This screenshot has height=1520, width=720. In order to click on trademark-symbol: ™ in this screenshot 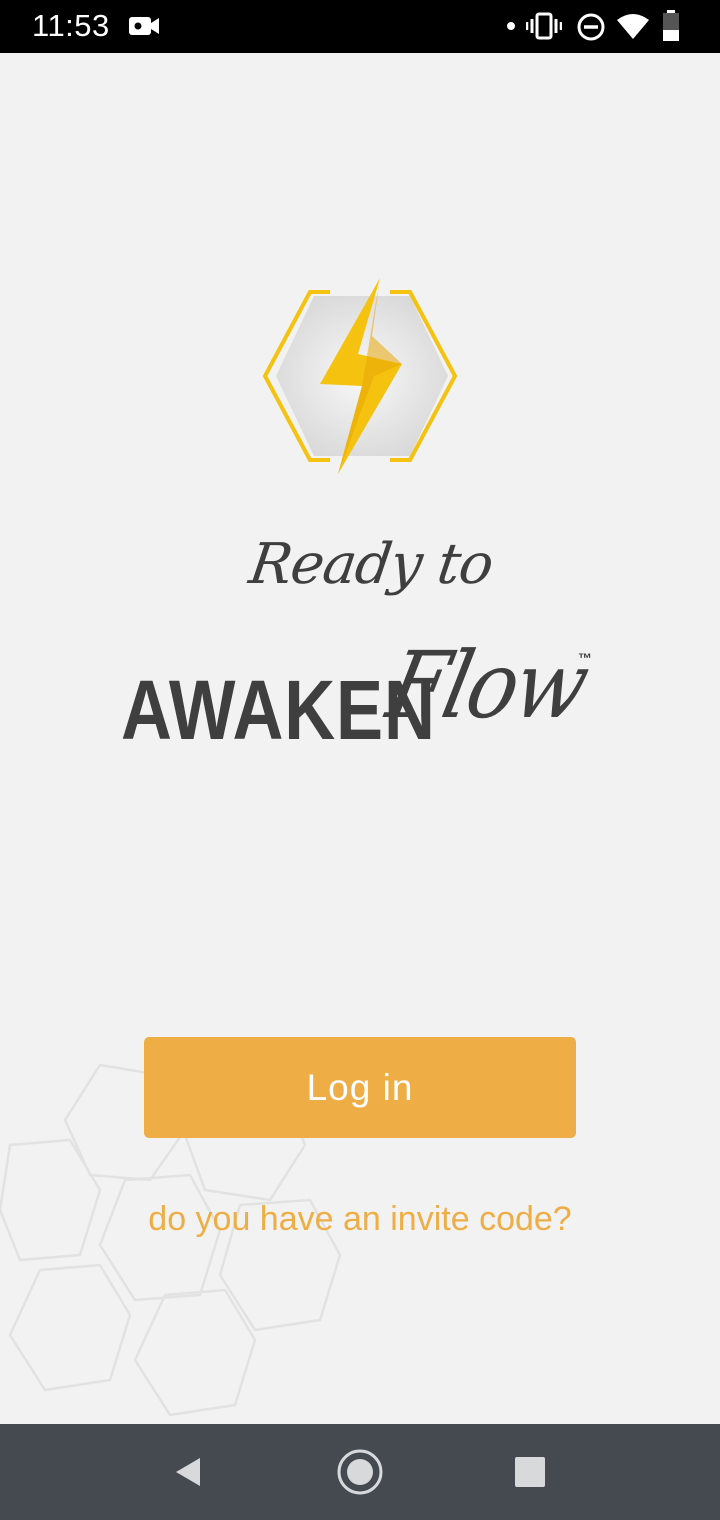, I will do `click(585, 658)`.